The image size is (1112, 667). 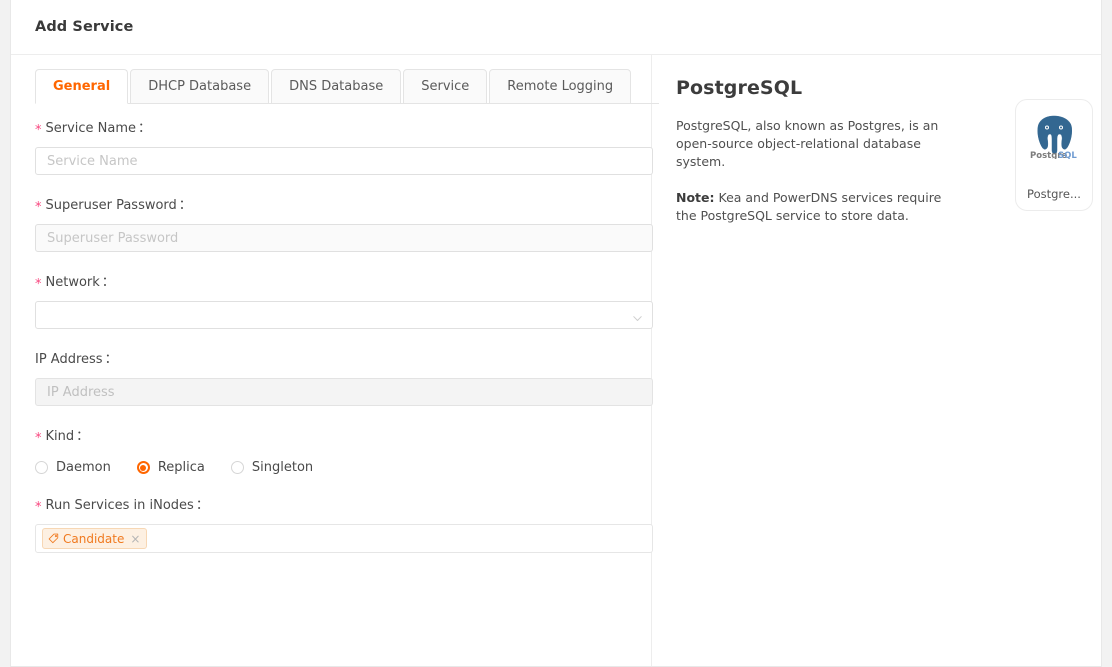 I want to click on service-note-label: Note:, so click(x=695, y=197).